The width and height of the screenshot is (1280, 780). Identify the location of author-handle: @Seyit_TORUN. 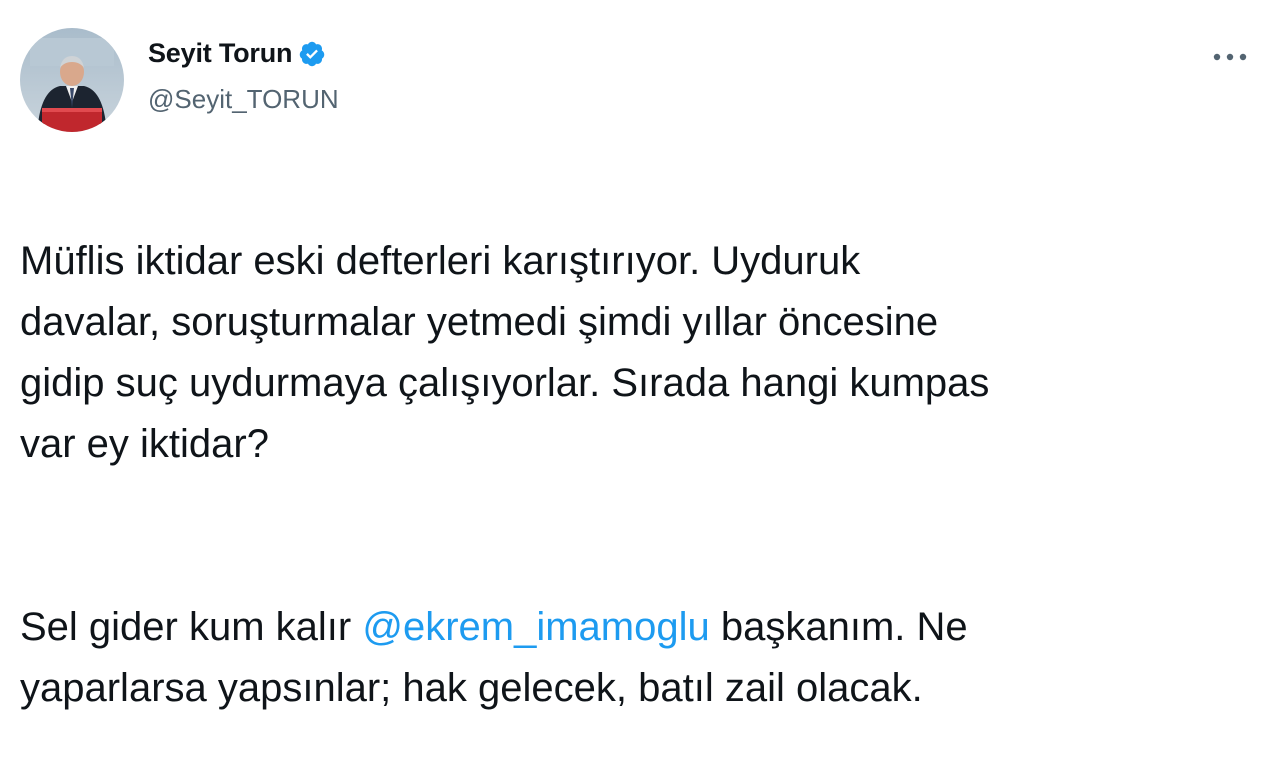
(243, 99).